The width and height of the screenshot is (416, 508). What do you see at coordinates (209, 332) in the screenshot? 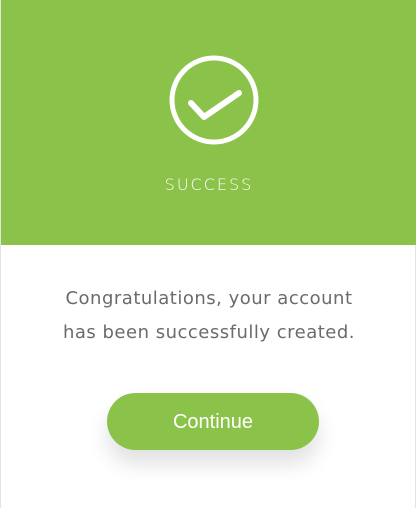
I see `message-line-2: has been successfully created.` at bounding box center [209, 332].